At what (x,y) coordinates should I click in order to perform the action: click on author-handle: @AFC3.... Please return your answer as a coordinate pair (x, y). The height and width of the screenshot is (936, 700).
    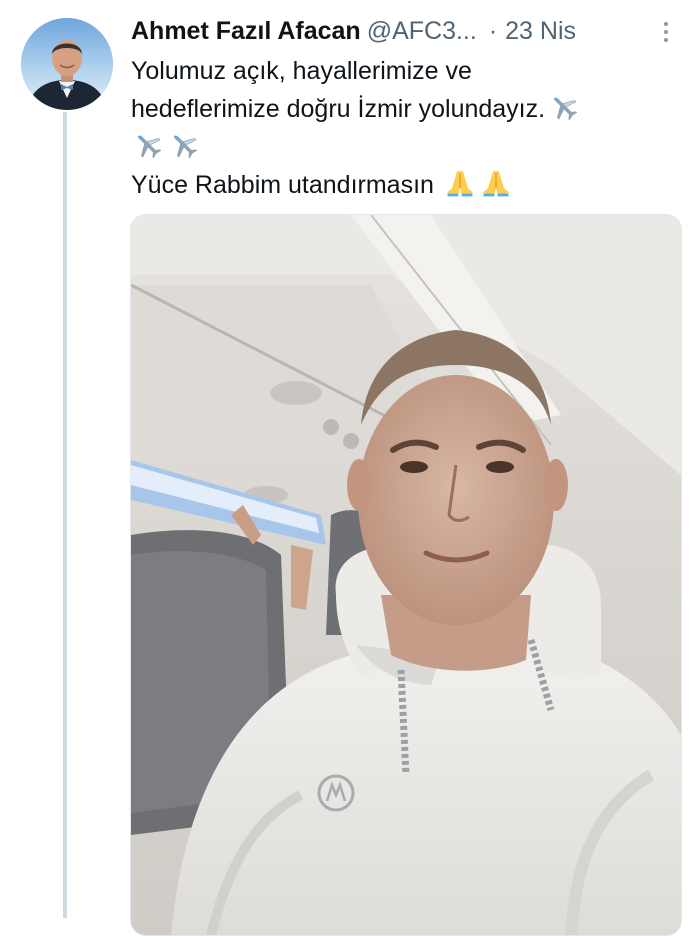
    Looking at the image, I should click on (422, 31).